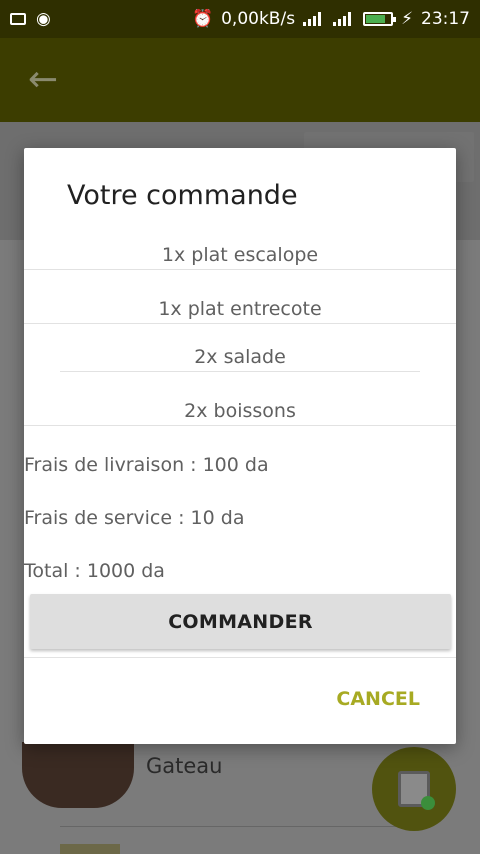 This screenshot has height=854, width=480. Describe the element at coordinates (240, 826) in the screenshot. I see `list-divider` at that location.